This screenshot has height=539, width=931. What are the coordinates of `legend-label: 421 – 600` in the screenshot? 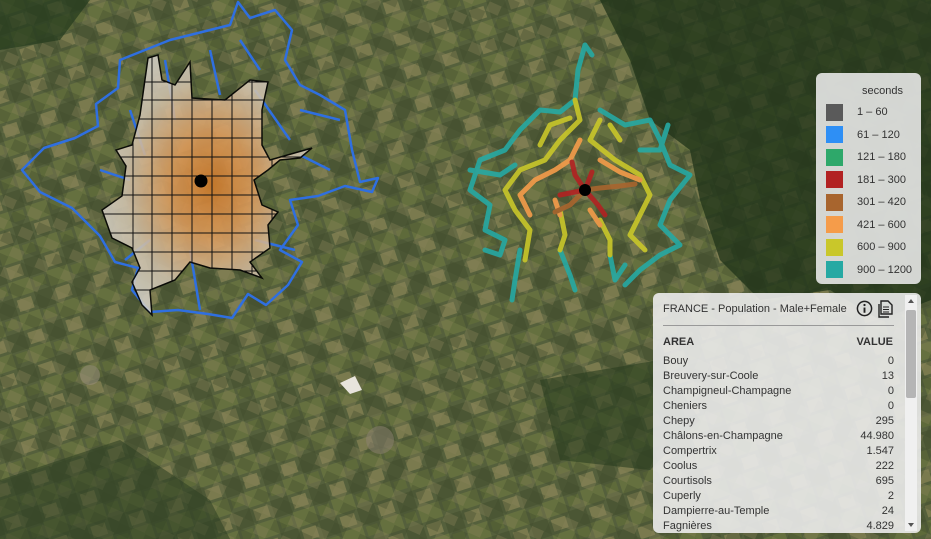 It's located at (881, 224).